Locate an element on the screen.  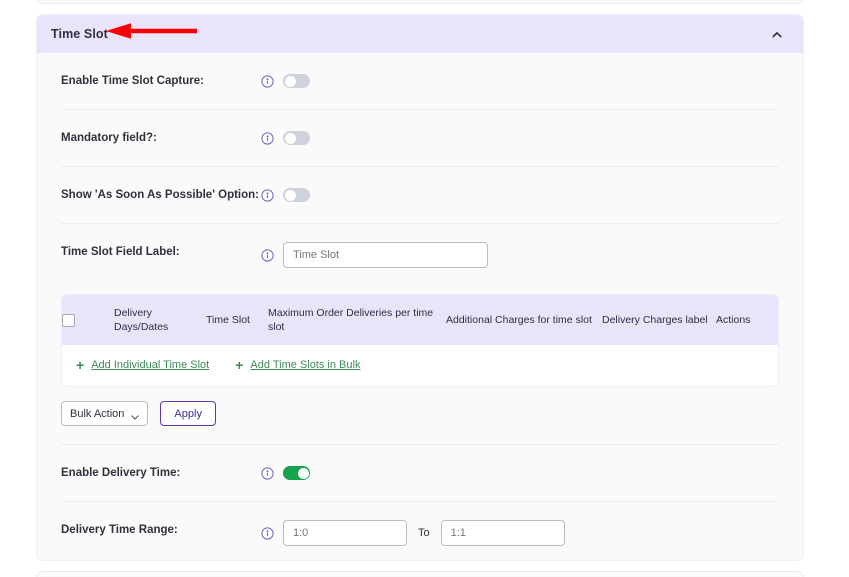
page-title: Time Slot is located at coordinates (79, 34).